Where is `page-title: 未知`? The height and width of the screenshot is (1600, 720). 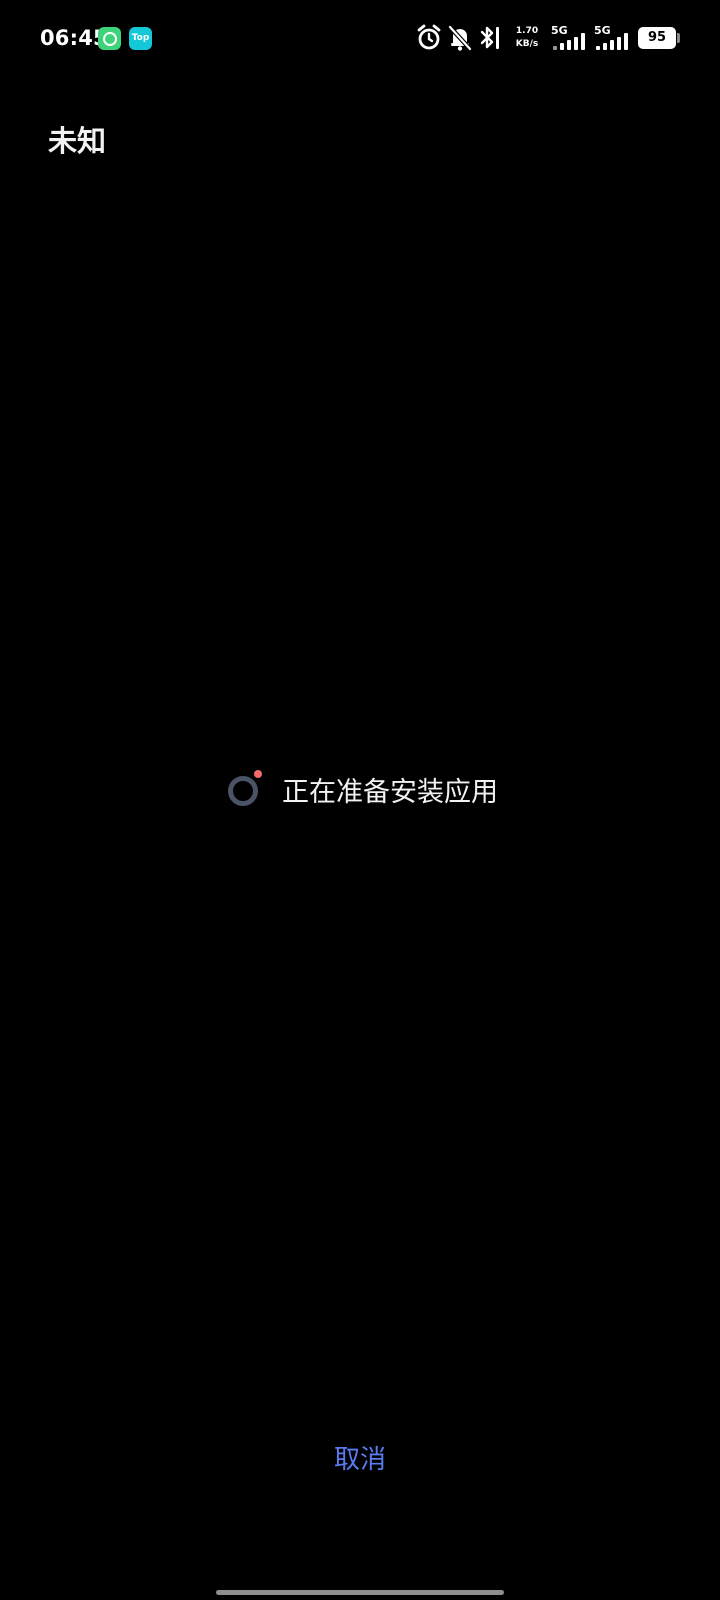
page-title: 未知 is located at coordinates (77, 141).